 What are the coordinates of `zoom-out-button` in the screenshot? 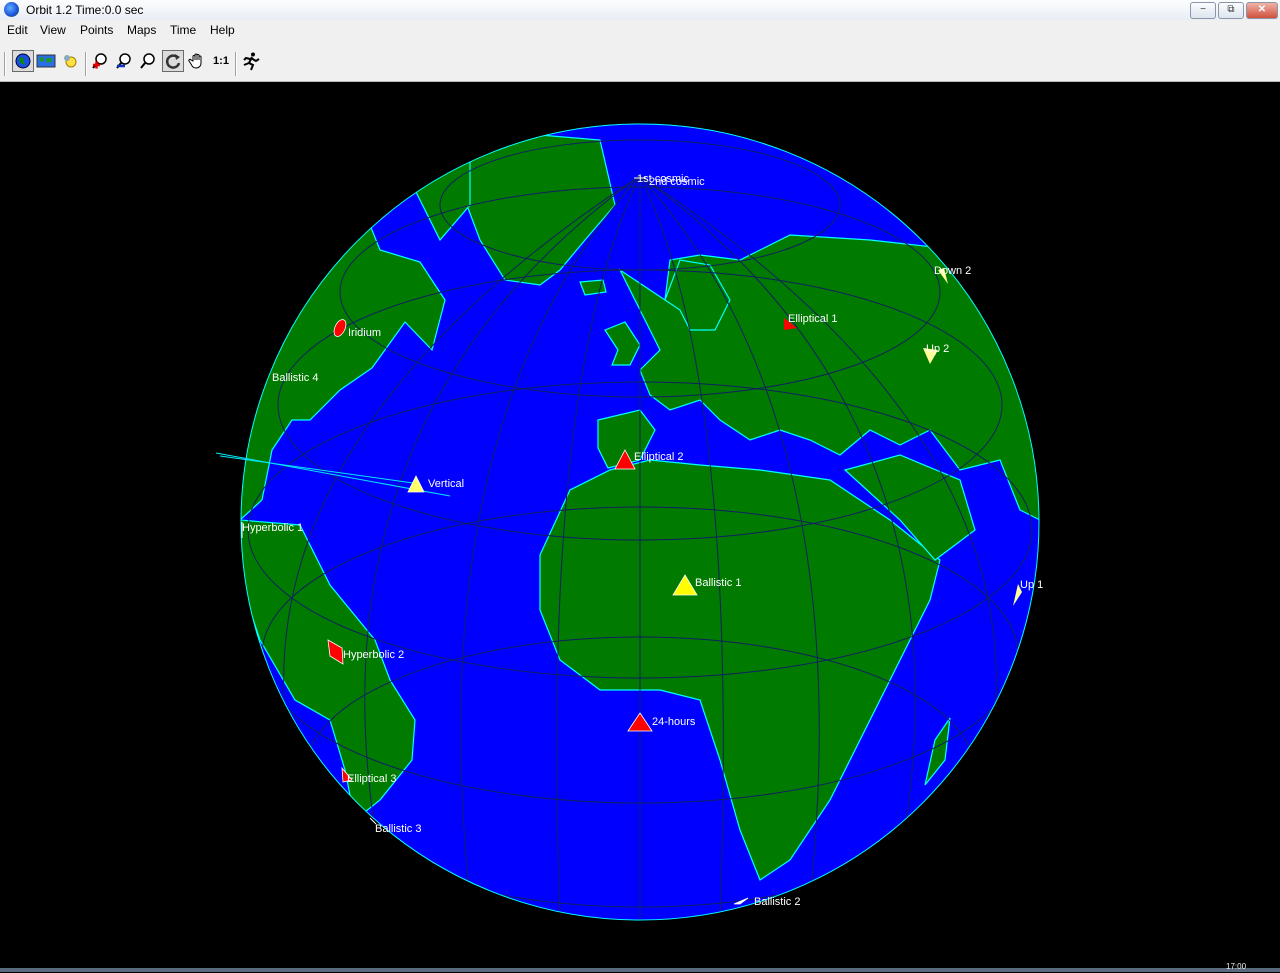 It's located at (124, 61).